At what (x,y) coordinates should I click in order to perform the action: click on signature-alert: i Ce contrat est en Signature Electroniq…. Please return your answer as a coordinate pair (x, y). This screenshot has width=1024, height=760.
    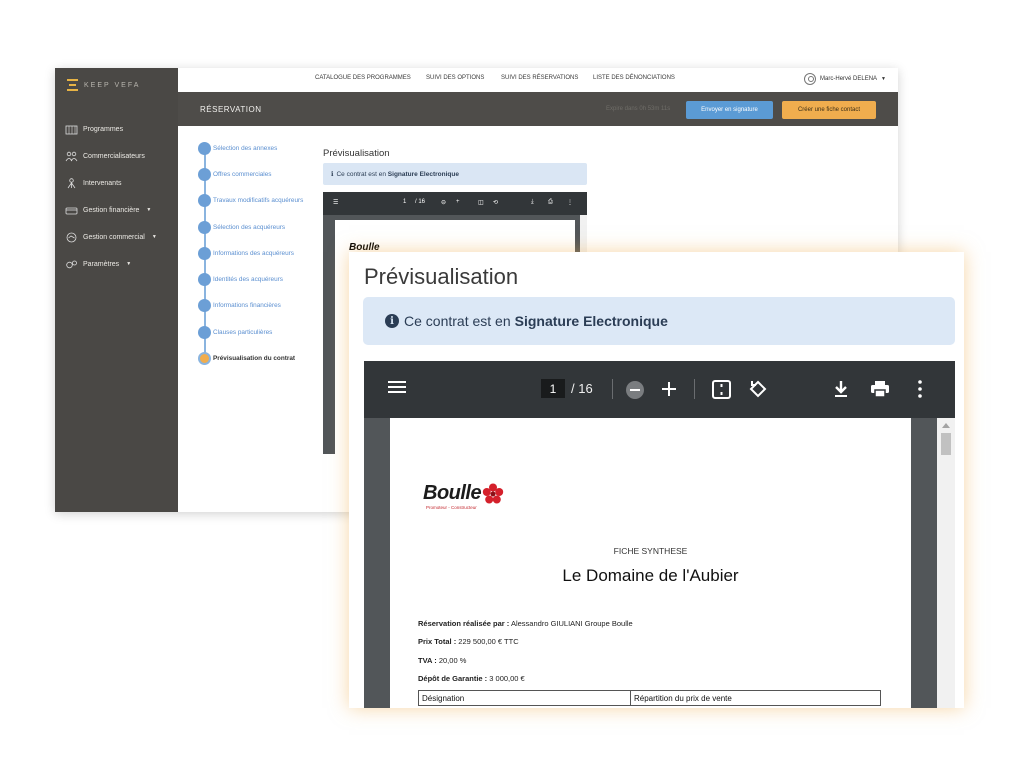
    Looking at the image, I should click on (659, 321).